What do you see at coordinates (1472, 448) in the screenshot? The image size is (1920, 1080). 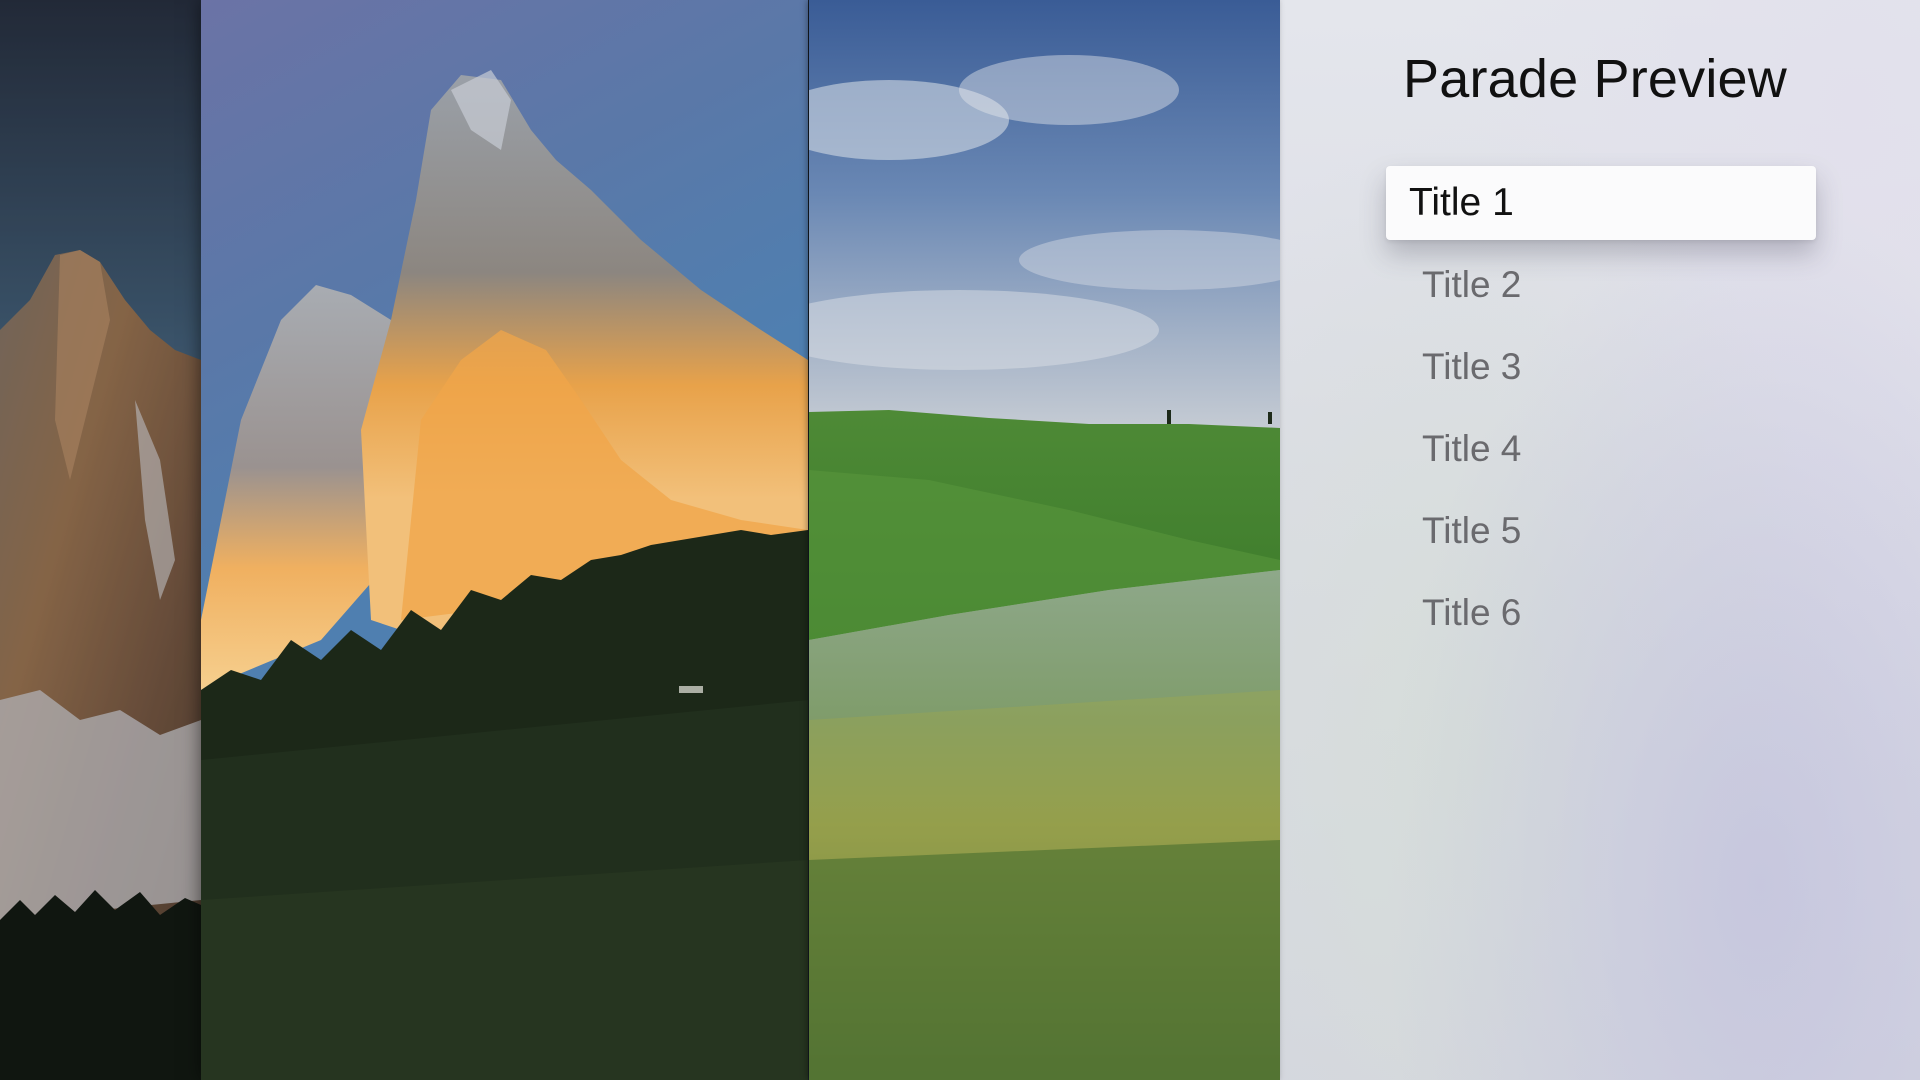 I see `menu-item-label: Title 4` at bounding box center [1472, 448].